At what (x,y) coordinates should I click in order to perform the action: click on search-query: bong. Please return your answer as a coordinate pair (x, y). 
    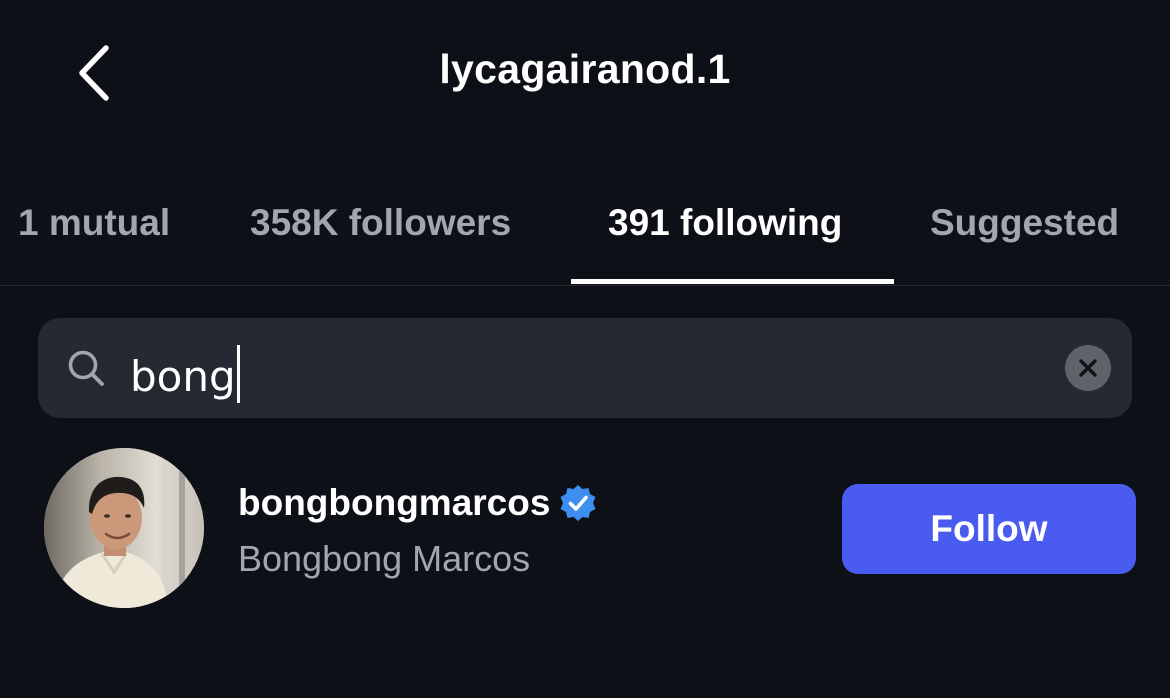
    Looking at the image, I should click on (183, 376).